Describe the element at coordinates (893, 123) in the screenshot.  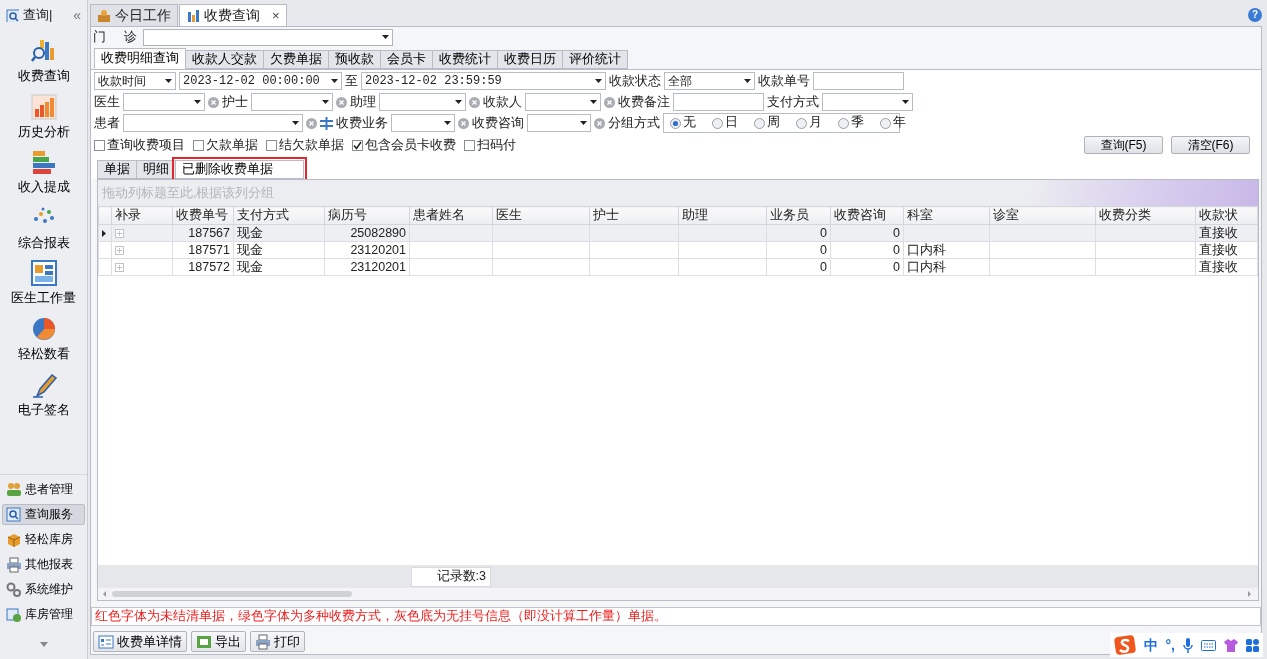
I see `radio-option: 年` at that location.